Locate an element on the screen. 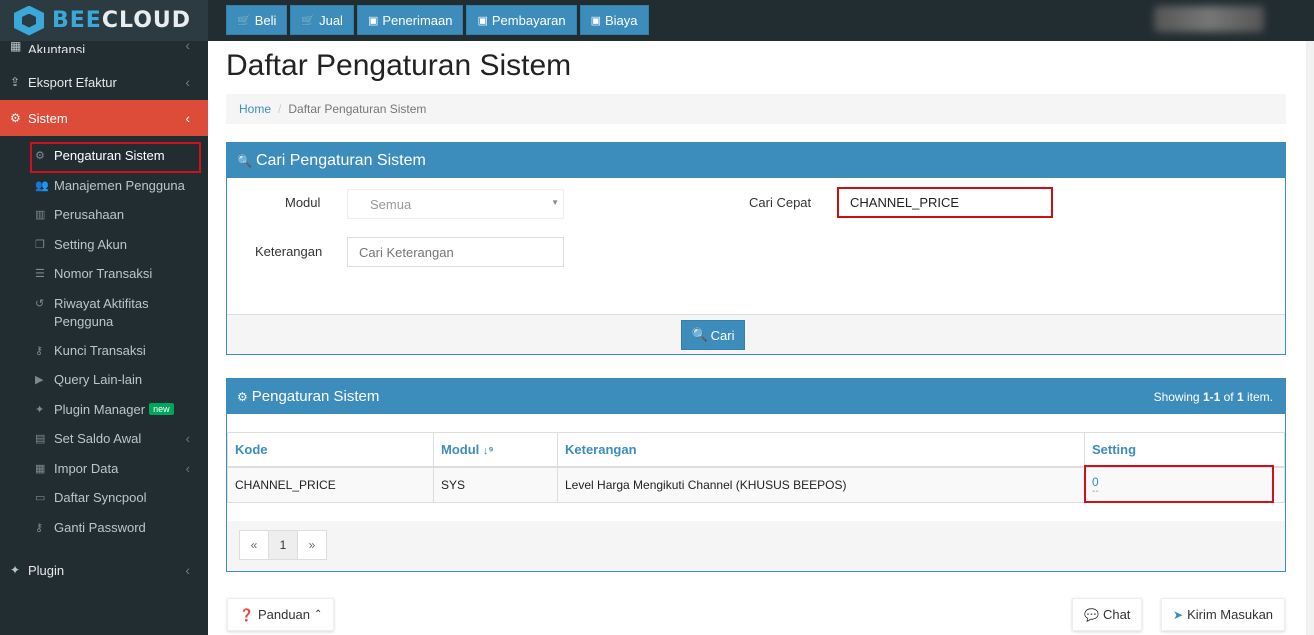  sidebar-sub-nomor-transaksi: ☰ Nomor Transaksi is located at coordinates (104, 274).